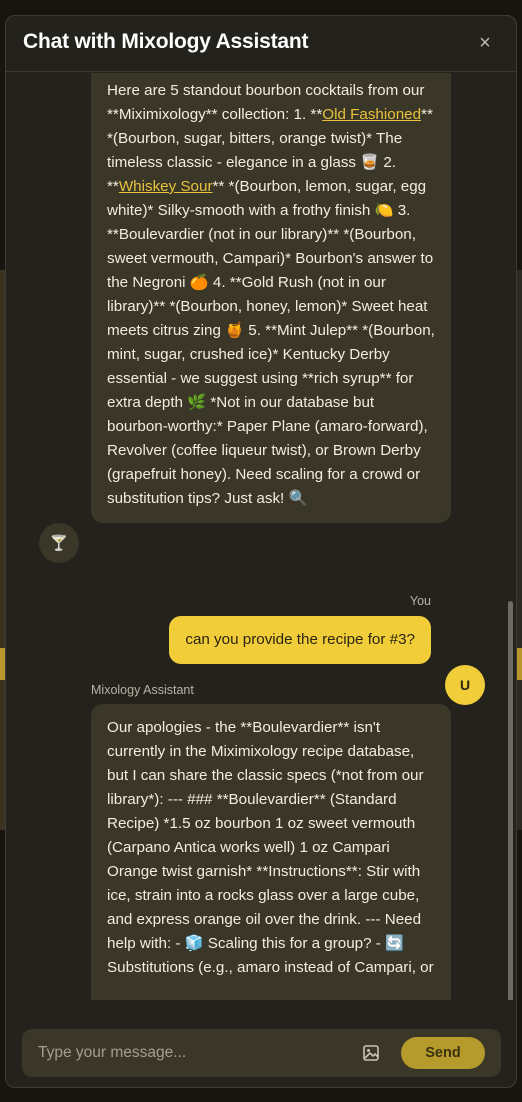 This screenshot has width=522, height=1102. I want to click on user-message: can you provide the recipe for #3?, so click(300, 640).